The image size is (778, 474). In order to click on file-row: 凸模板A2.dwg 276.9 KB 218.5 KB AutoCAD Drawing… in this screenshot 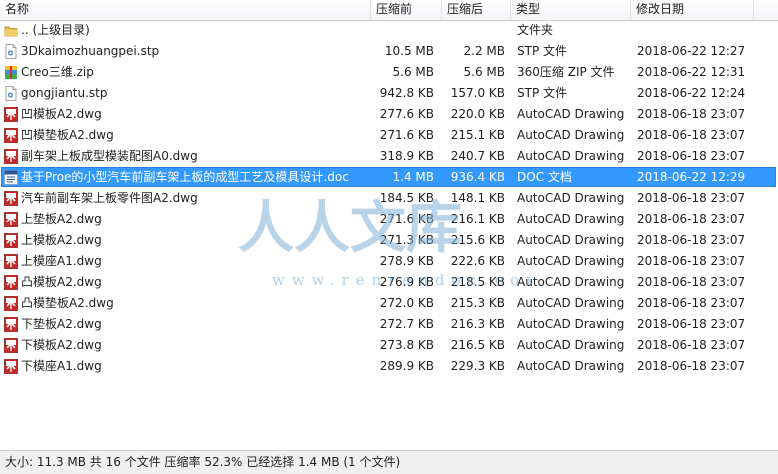, I will do `click(389, 282)`.